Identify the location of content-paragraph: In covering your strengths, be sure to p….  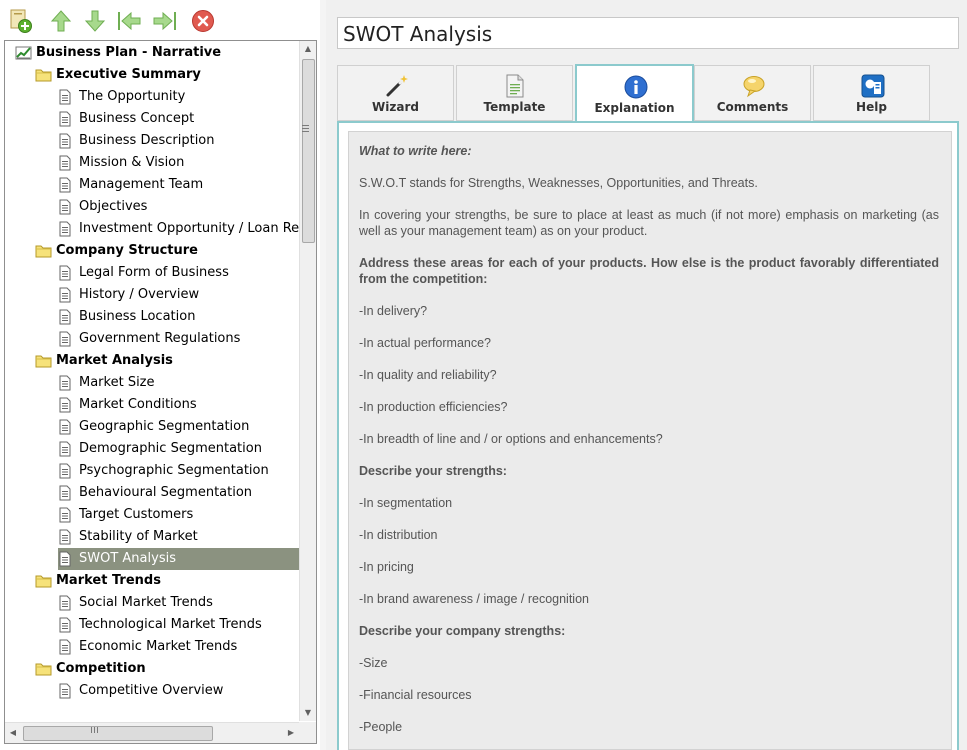
(649, 223).